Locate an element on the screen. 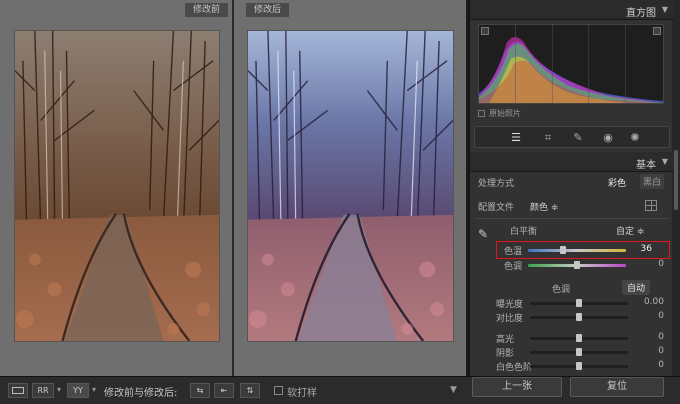  exposure-label: 曝光度 is located at coordinates (510, 305).